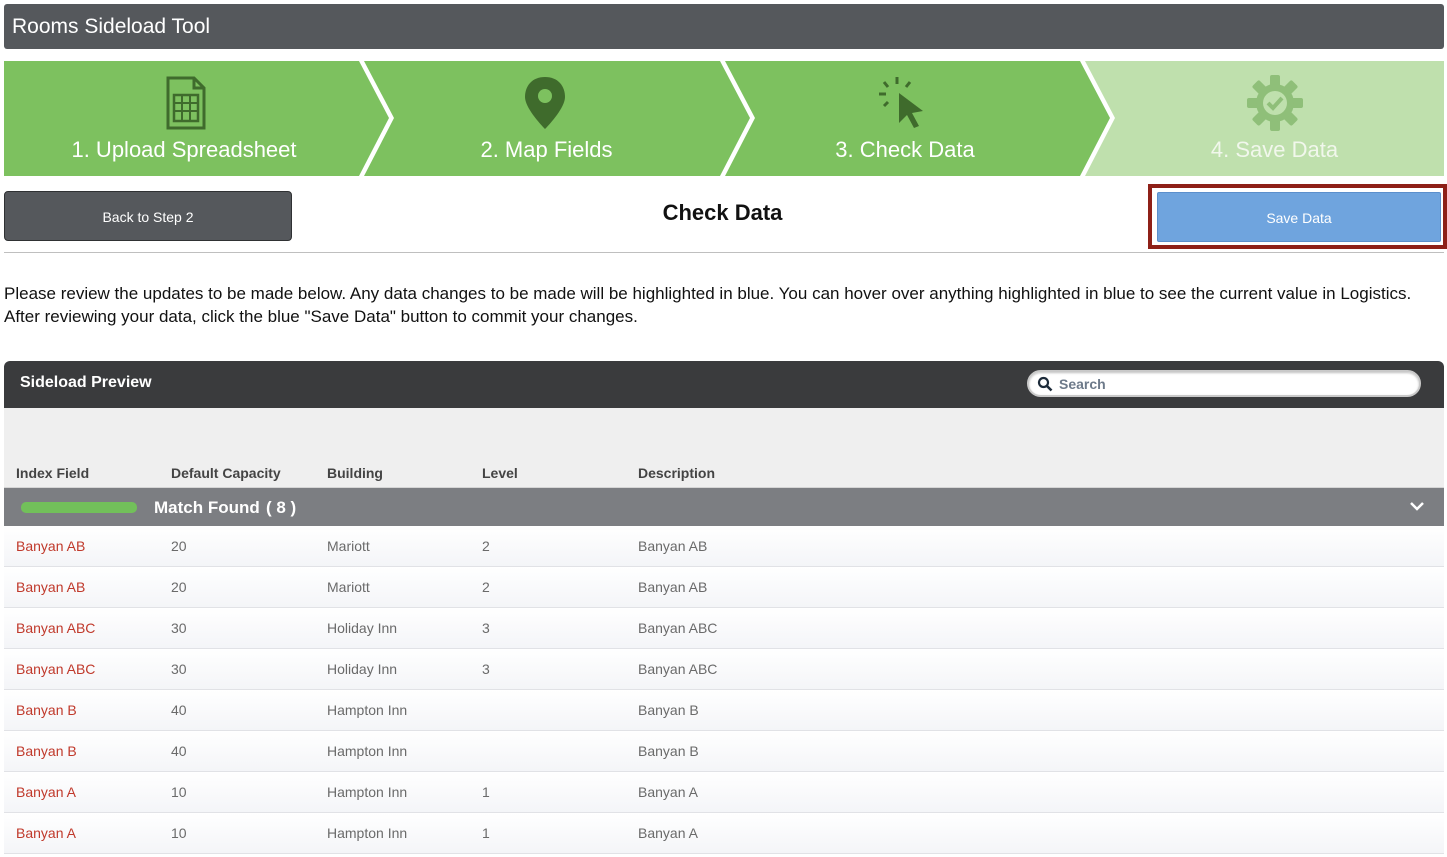 This screenshot has height=857, width=1447. I want to click on match-status-bar, so click(79, 507).